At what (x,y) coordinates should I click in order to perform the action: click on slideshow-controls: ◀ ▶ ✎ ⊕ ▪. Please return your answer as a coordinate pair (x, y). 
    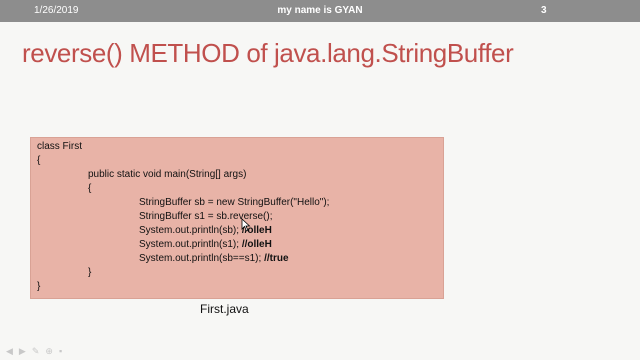
    Looking at the image, I should click on (34, 351).